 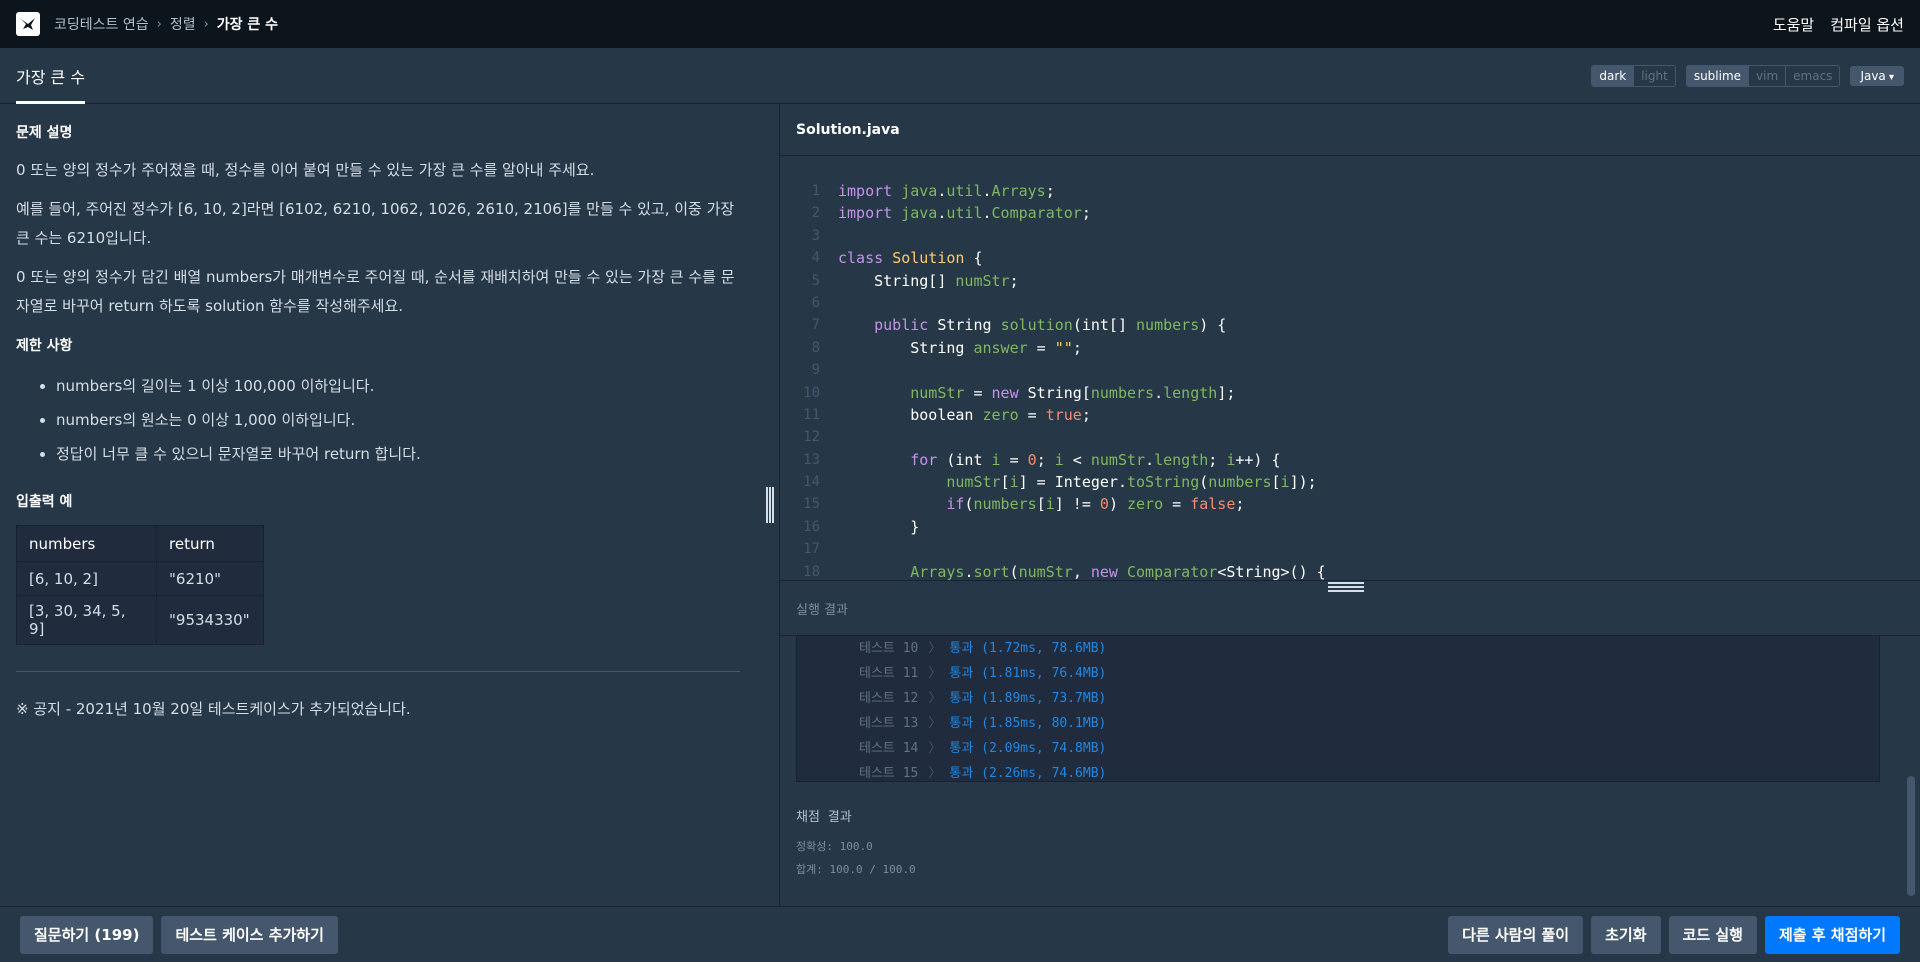 What do you see at coordinates (1350, 437) in the screenshot?
I see `code-line: 12` at bounding box center [1350, 437].